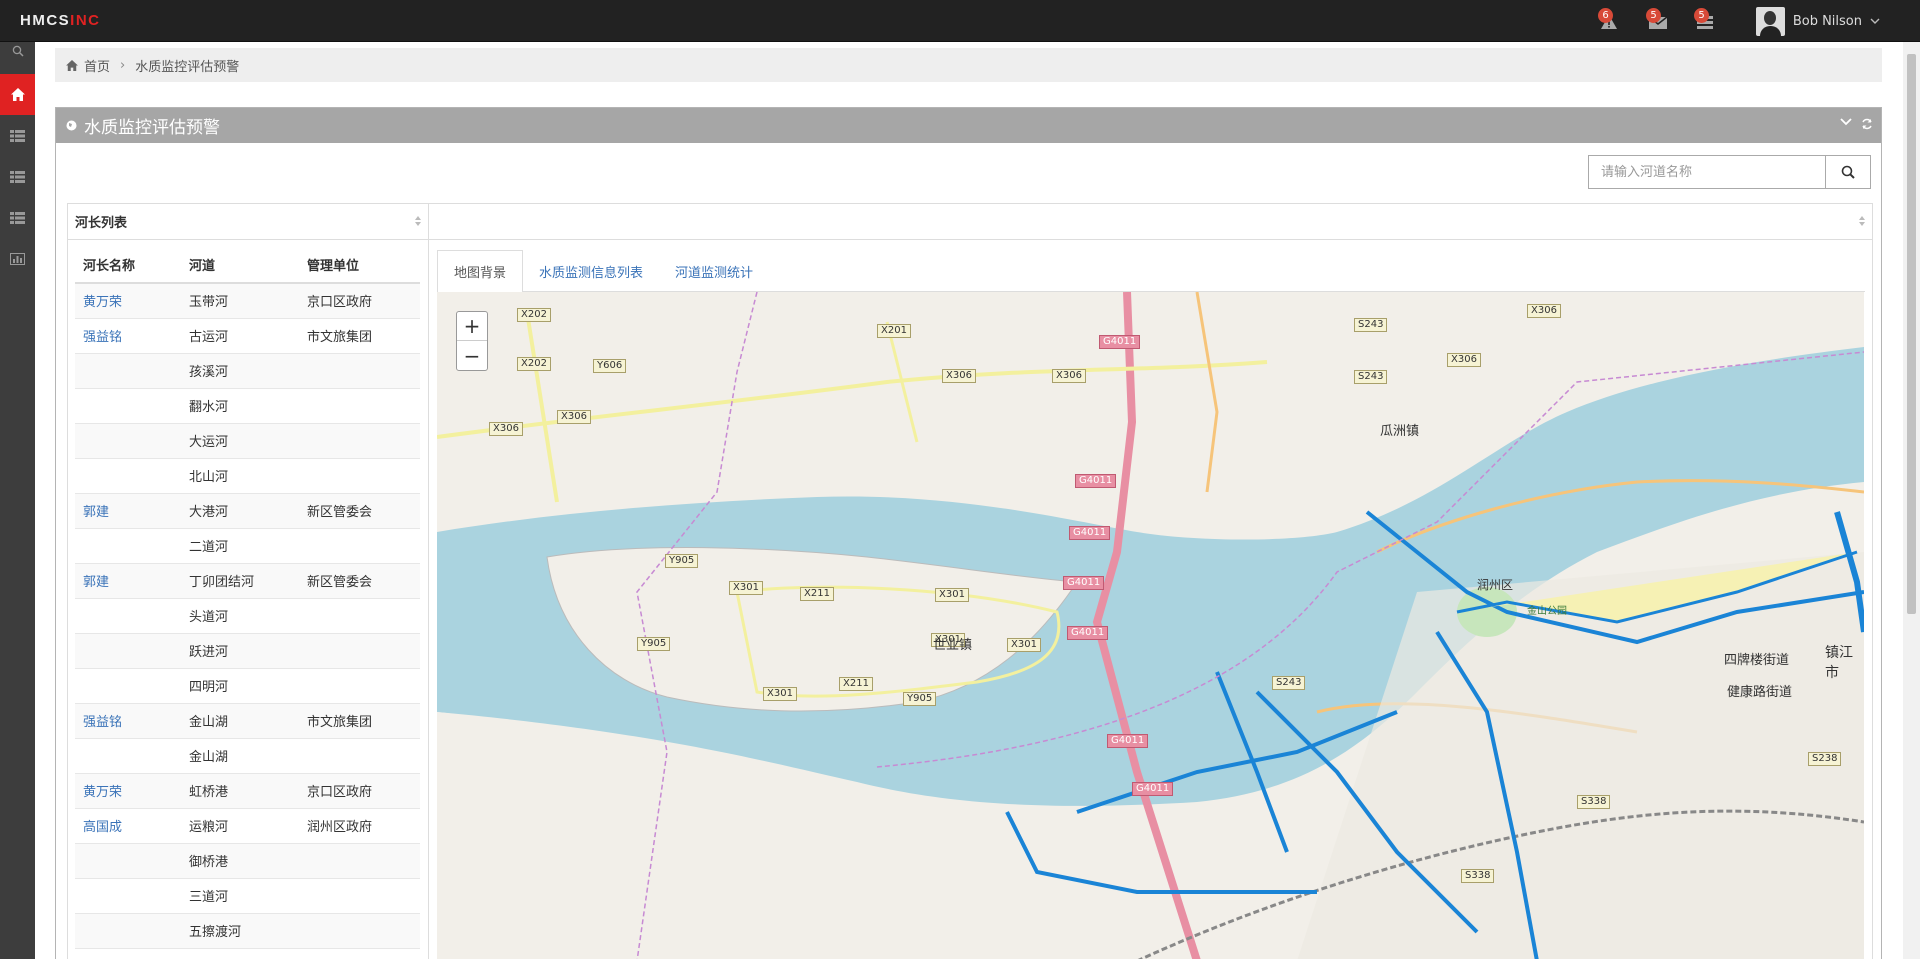  Describe the element at coordinates (240, 441) in the screenshot. I see `river-name: 大运河` at that location.